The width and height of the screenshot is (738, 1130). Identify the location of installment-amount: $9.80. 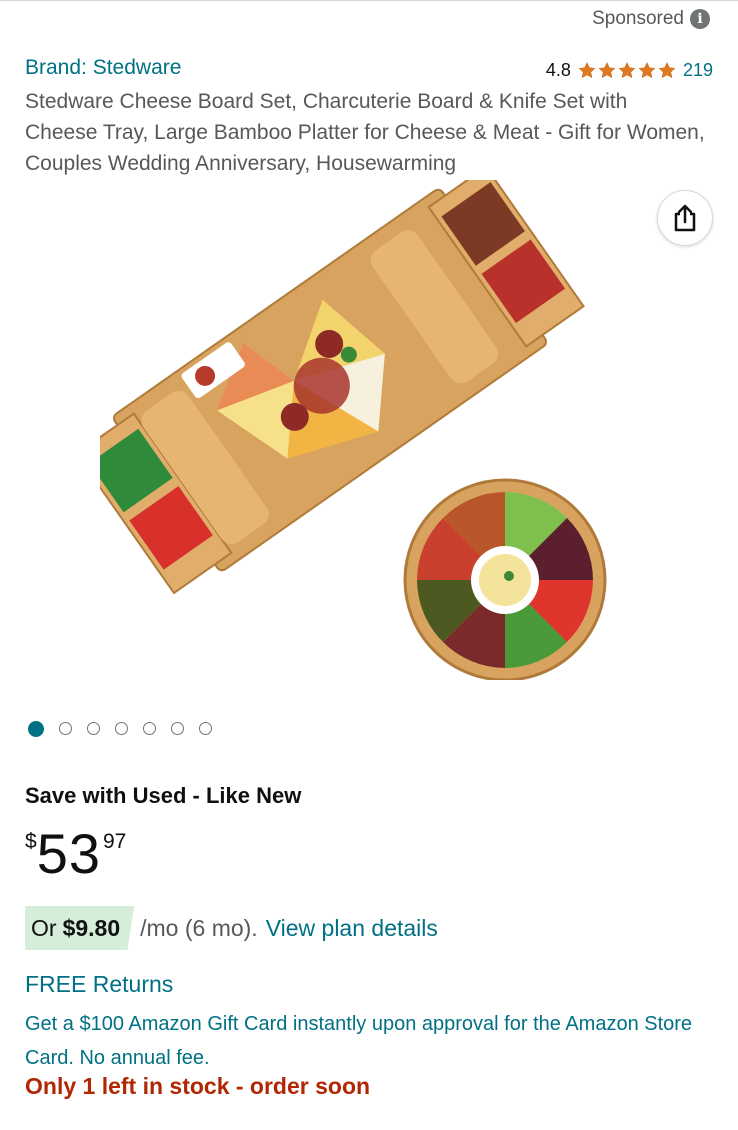
(91, 927).